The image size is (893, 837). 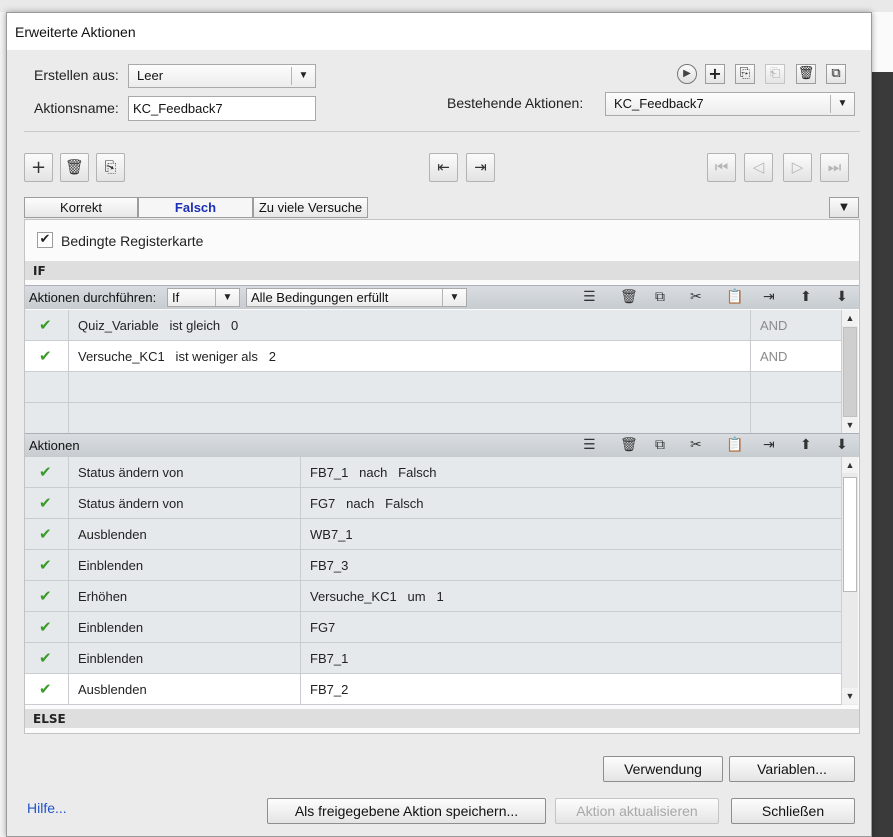 I want to click on table-row: ✔ Einblenden FG7, so click(x=433, y=627).